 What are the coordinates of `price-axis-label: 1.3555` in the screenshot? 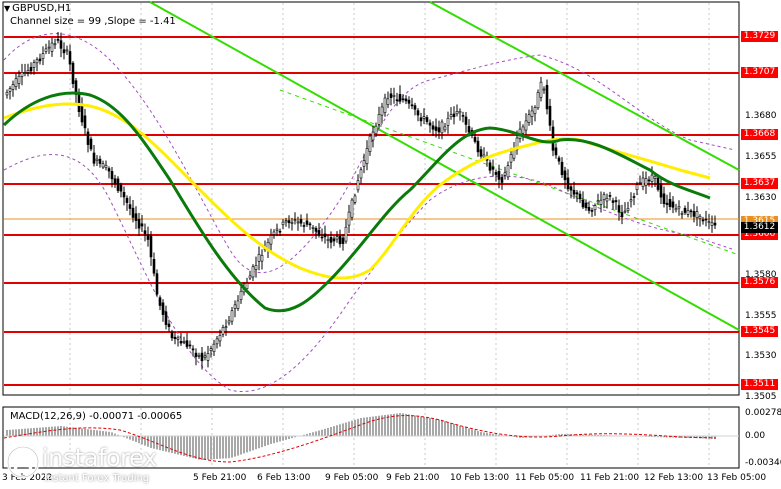 It's located at (761, 316).